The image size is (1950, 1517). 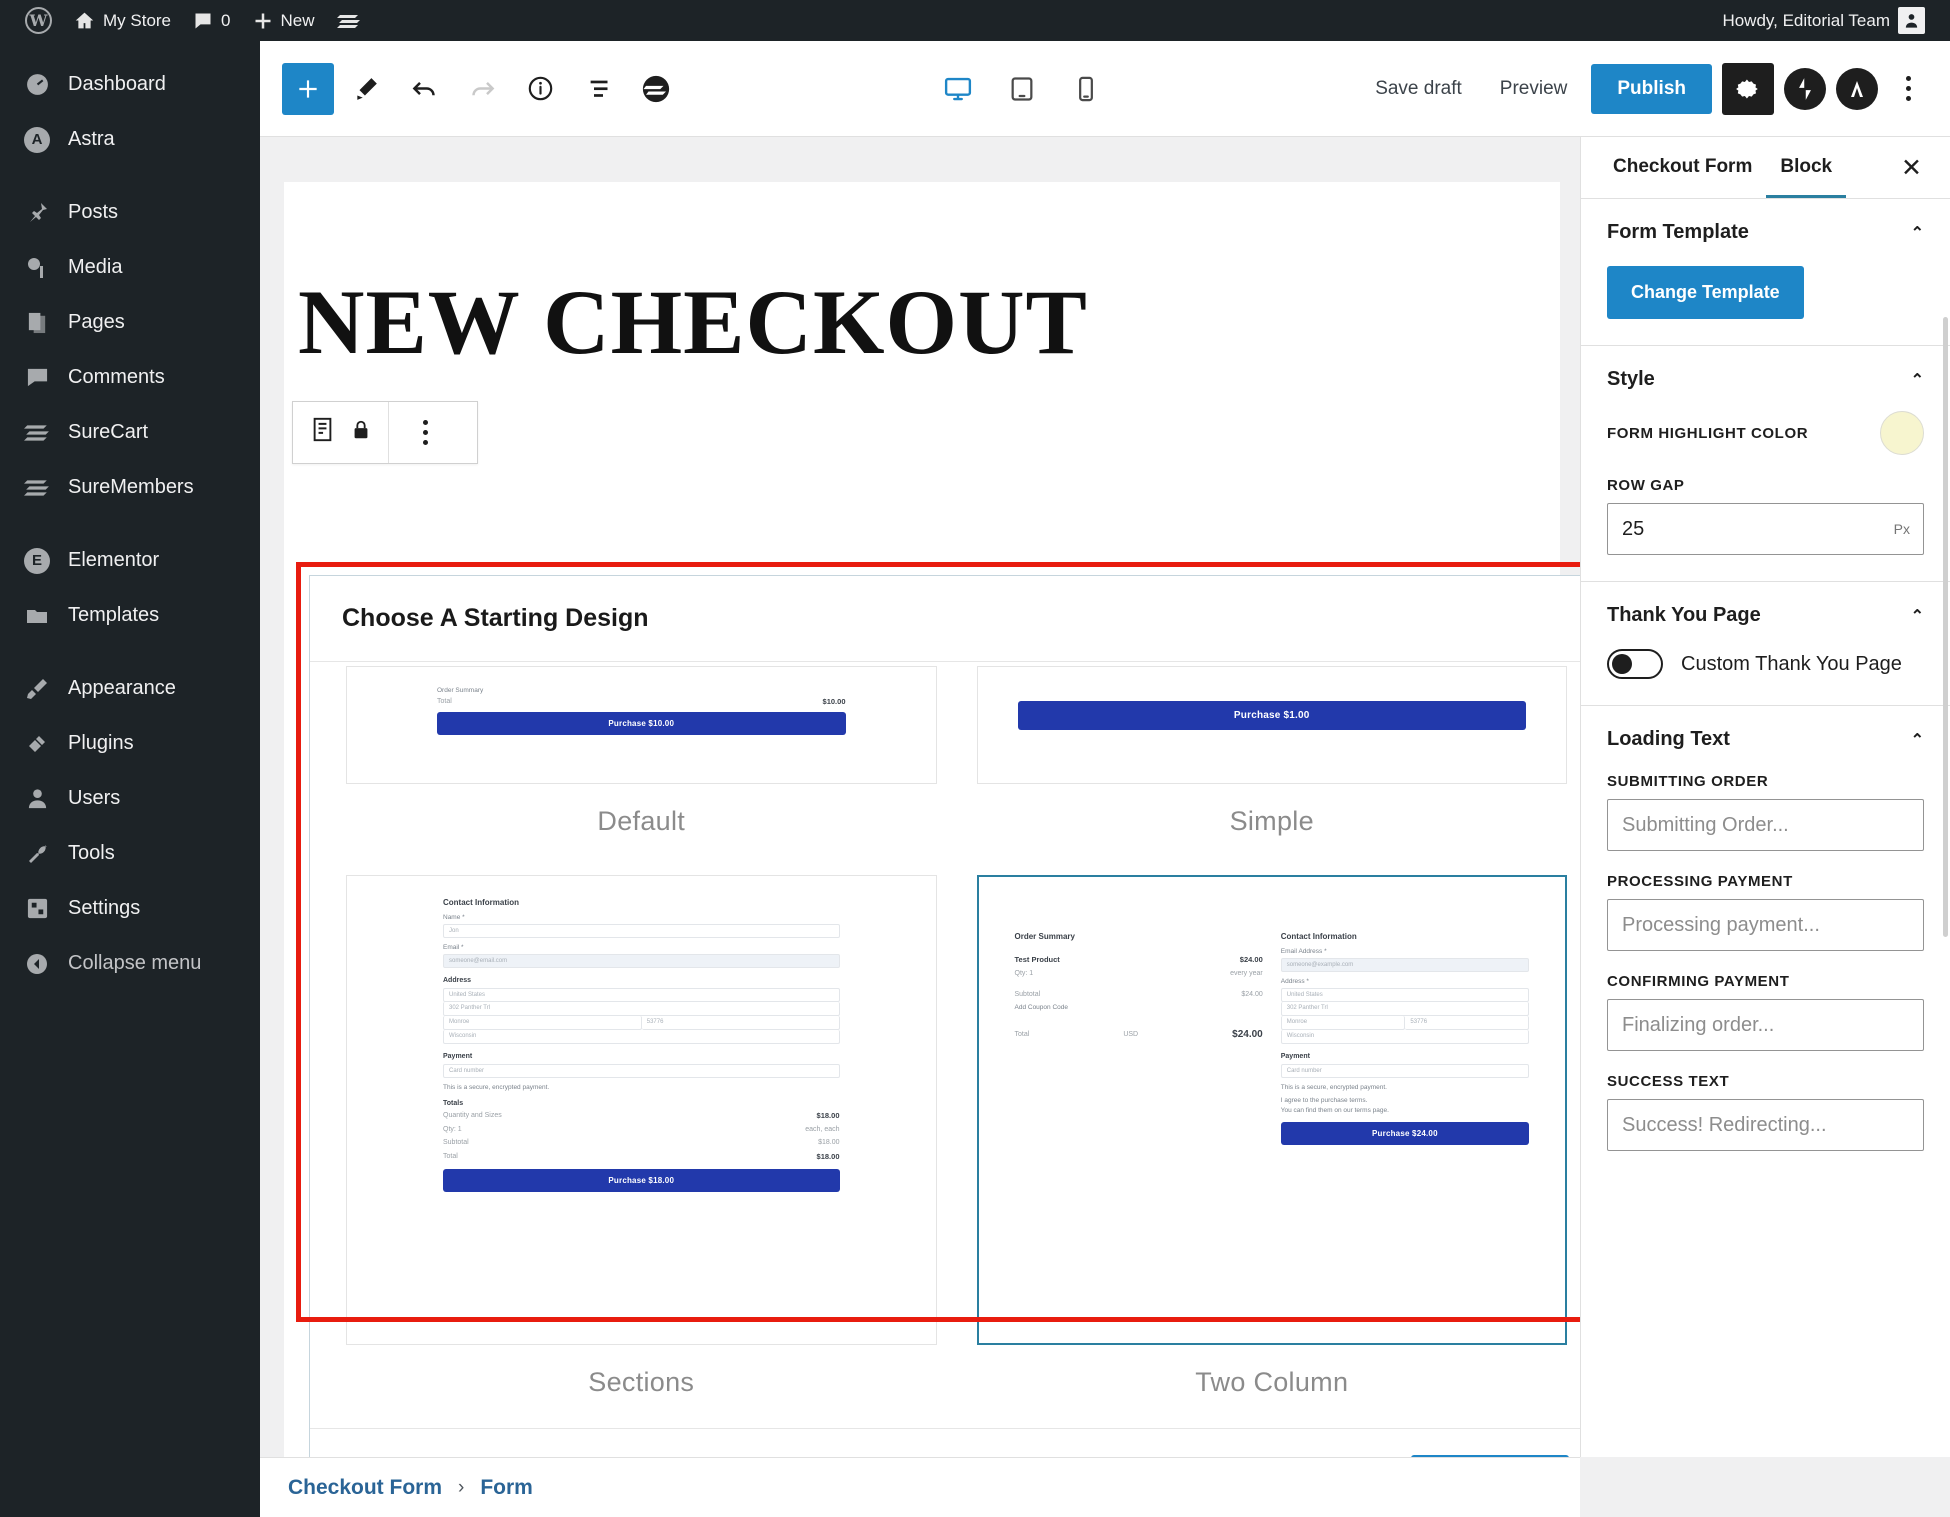 What do you see at coordinates (116, 377) in the screenshot?
I see `sidebar-item-label: Comments` at bounding box center [116, 377].